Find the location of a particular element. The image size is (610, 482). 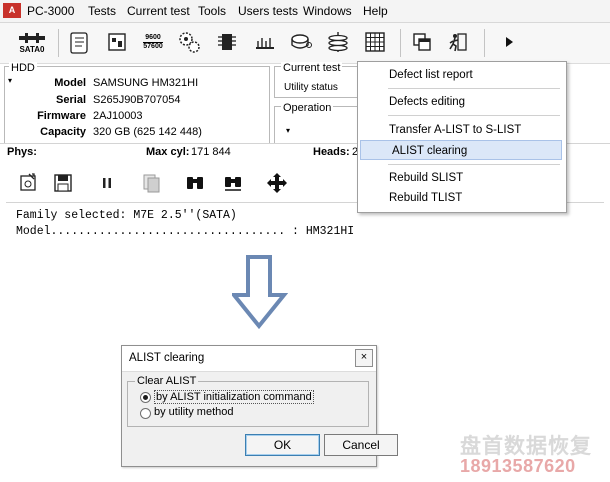

windows-button is located at coordinates (422, 42).